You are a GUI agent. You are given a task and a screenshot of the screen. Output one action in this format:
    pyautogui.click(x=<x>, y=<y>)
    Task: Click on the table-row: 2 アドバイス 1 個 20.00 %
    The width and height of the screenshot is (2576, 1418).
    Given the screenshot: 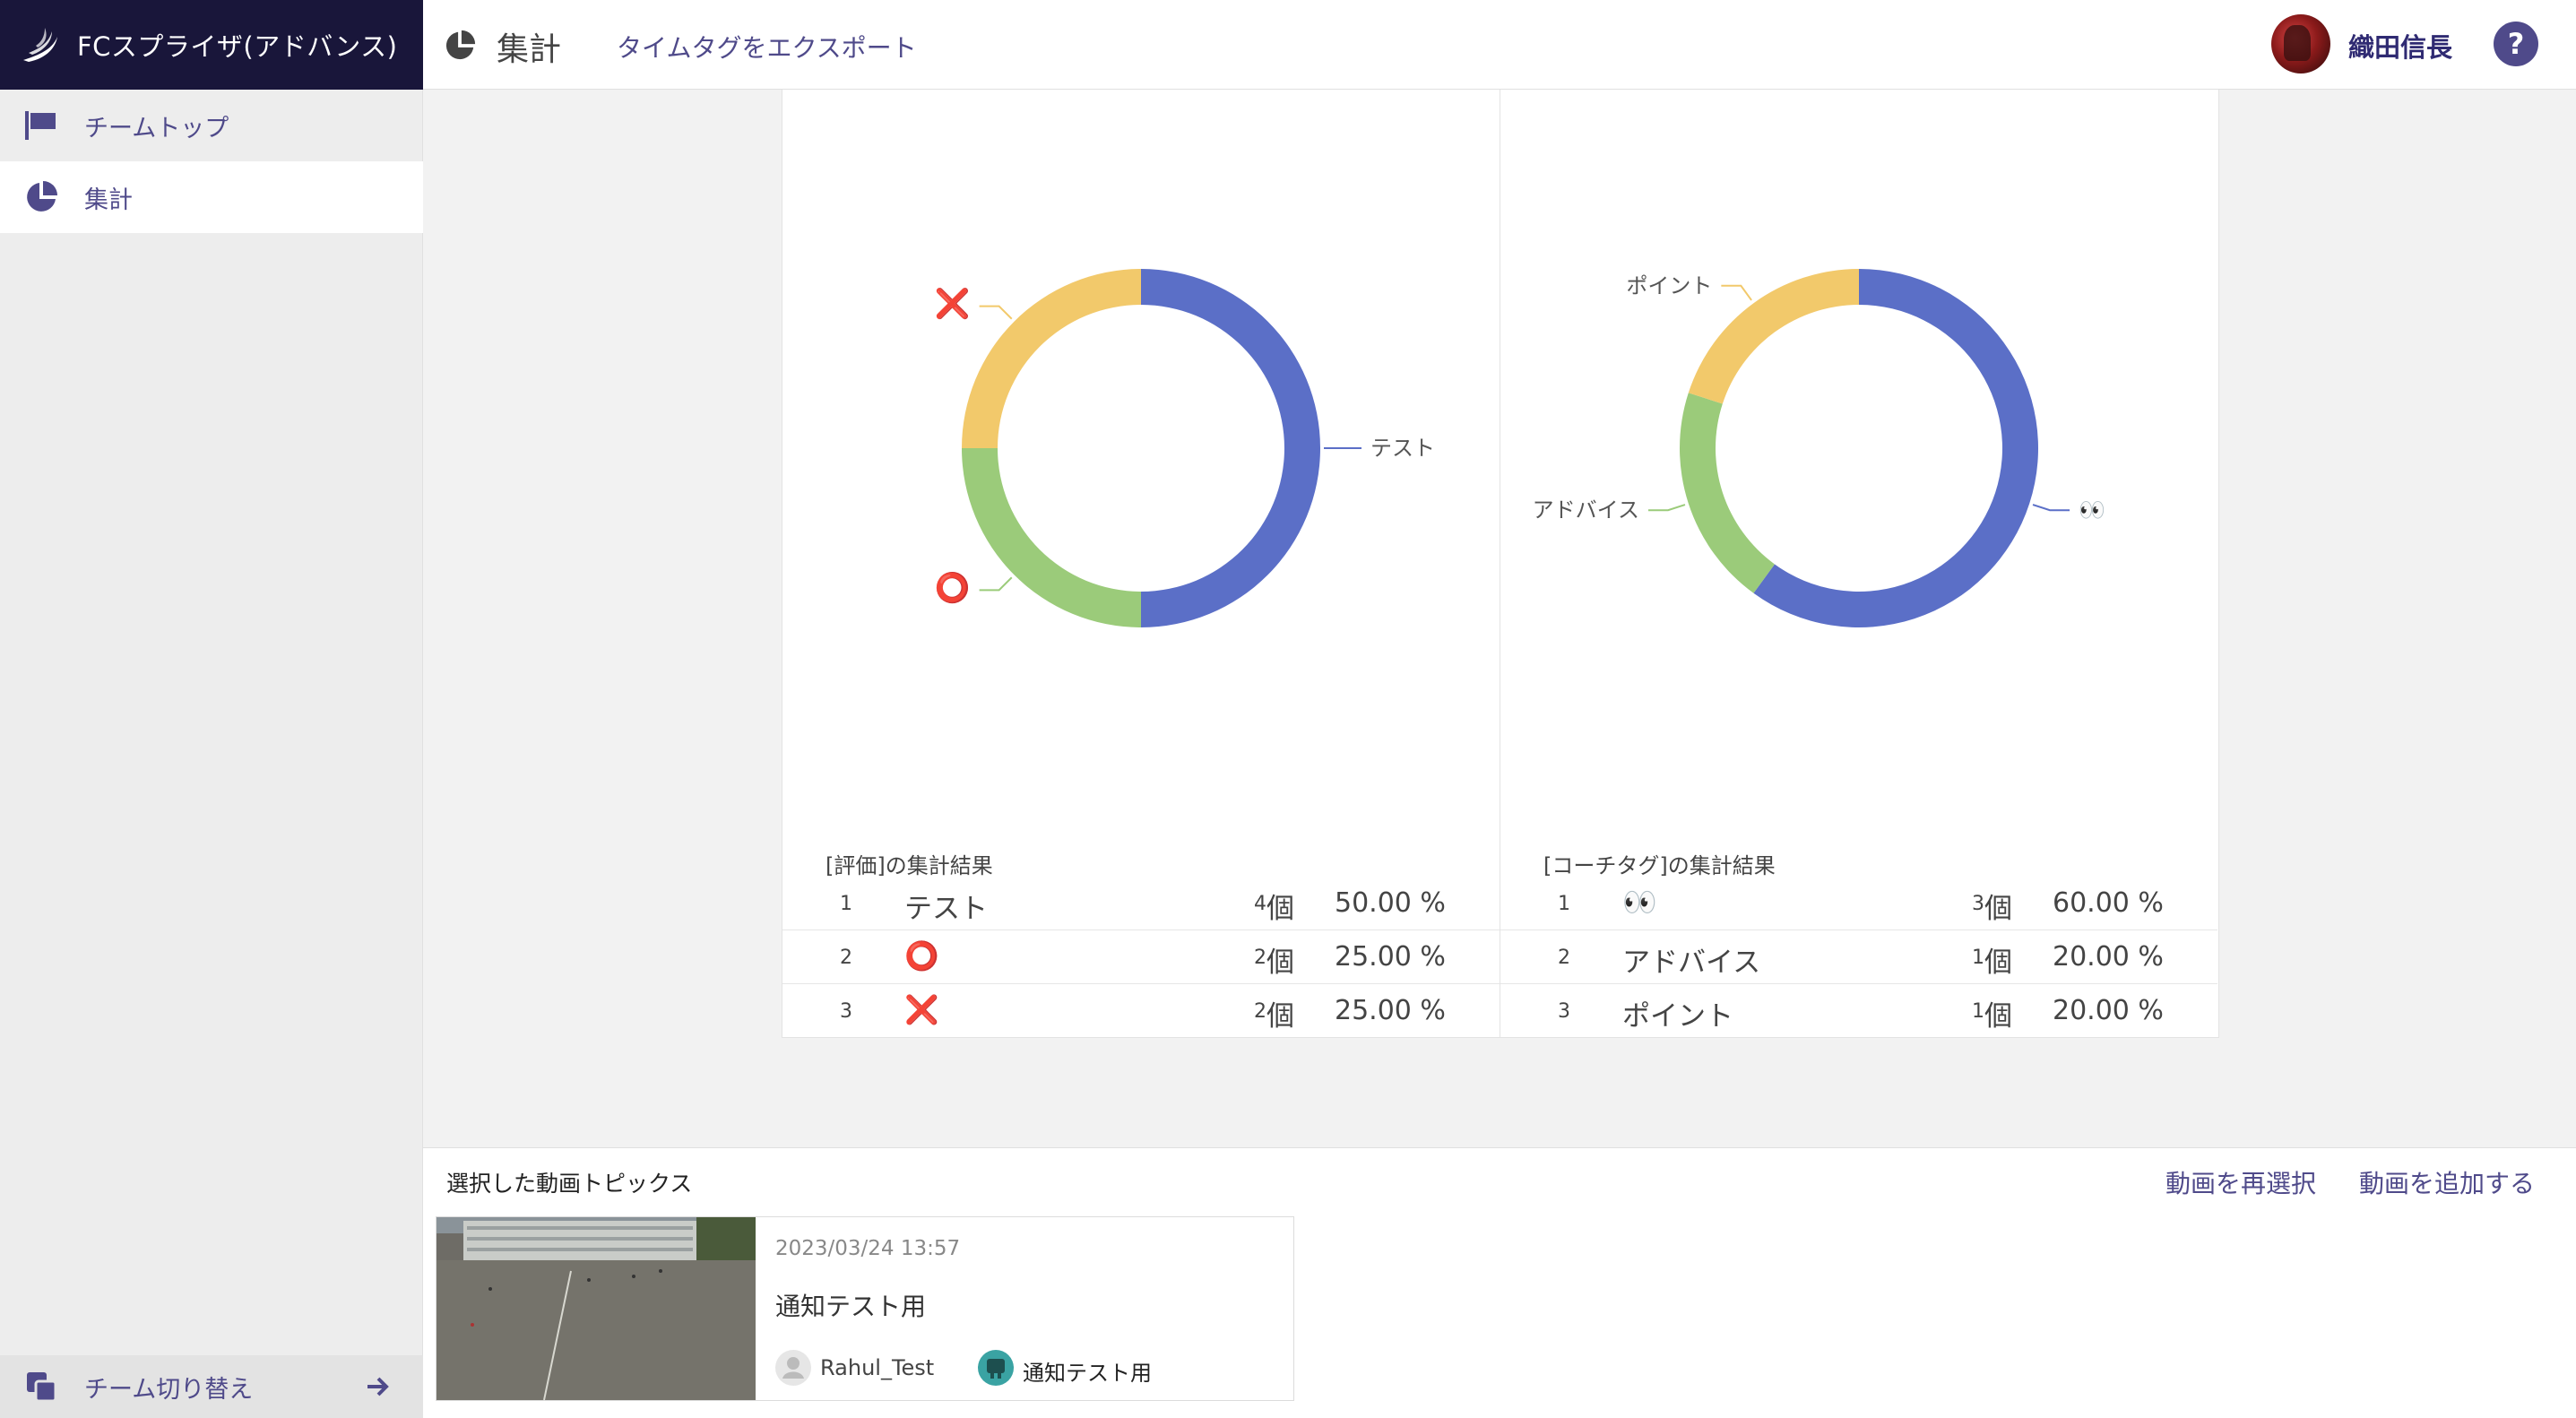 What is the action you would take?
    pyautogui.click(x=1858, y=957)
    